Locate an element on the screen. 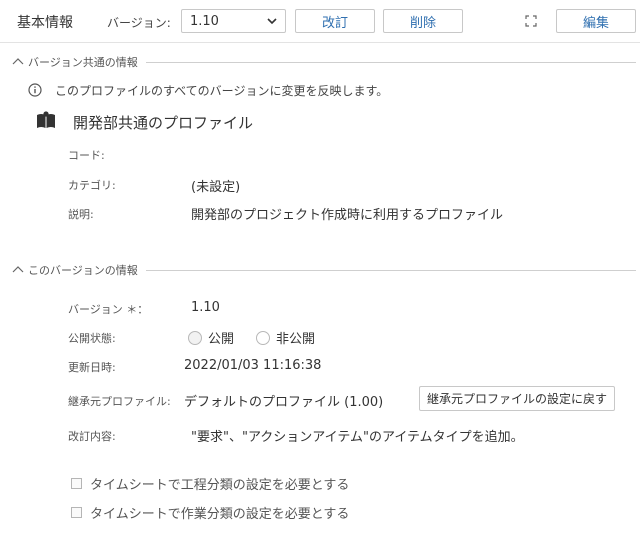  code-label: コード: is located at coordinates (86, 155).